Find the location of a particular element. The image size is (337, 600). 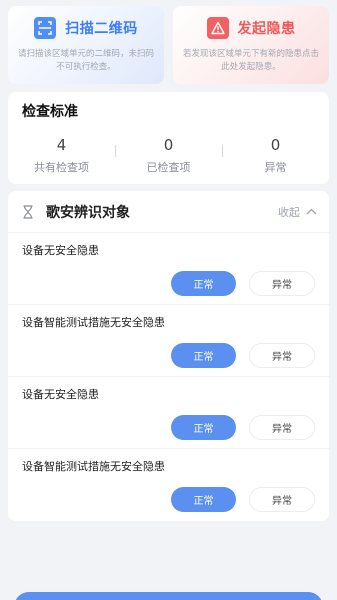

collapse-button: 收起 is located at coordinates (297, 212).